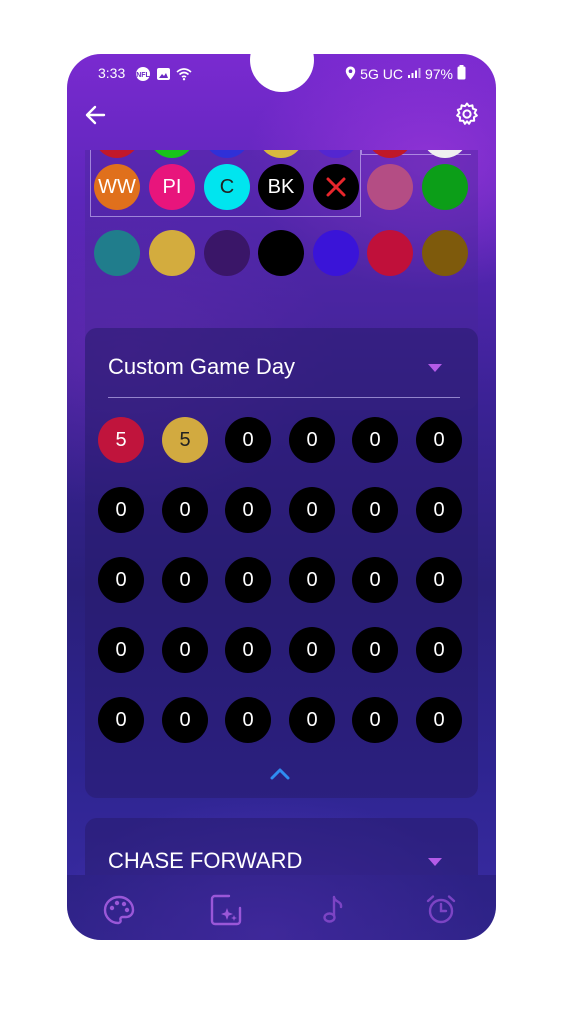 Image resolution: width=561 pixels, height=1024 pixels. What do you see at coordinates (445, 253) in the screenshot?
I see `color-swatch-olive` at bounding box center [445, 253].